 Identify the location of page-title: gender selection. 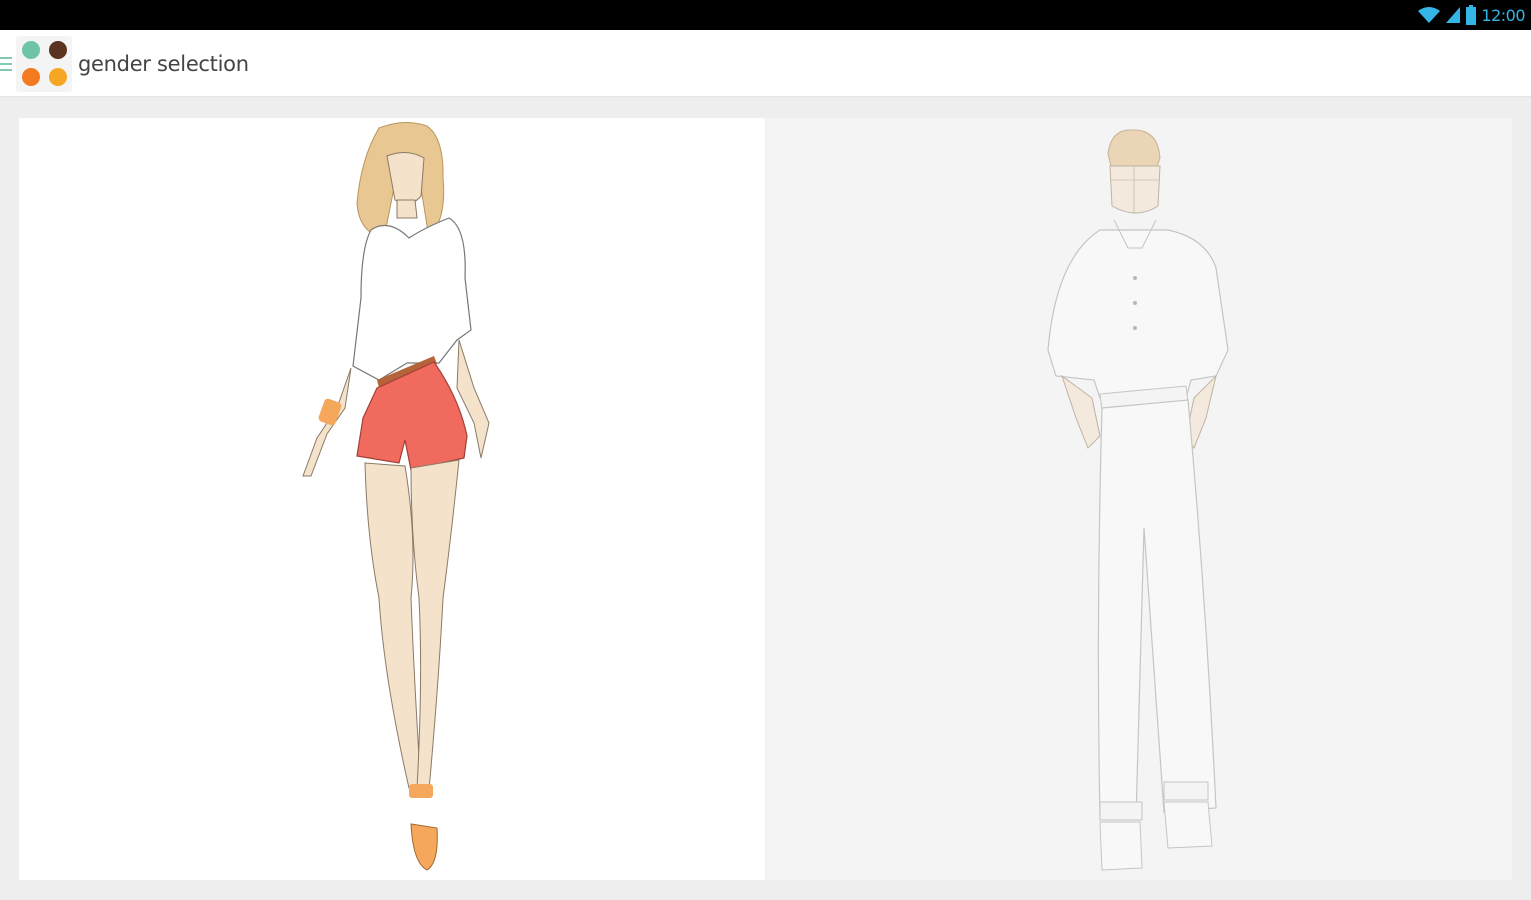
(163, 64).